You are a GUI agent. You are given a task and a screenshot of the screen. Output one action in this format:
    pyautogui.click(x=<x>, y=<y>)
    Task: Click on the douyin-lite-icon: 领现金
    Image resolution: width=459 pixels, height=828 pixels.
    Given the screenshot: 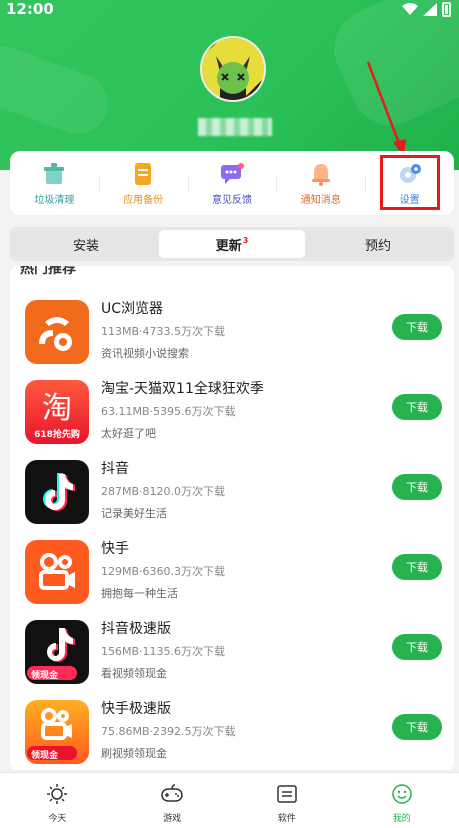 What is the action you would take?
    pyautogui.click(x=57, y=652)
    